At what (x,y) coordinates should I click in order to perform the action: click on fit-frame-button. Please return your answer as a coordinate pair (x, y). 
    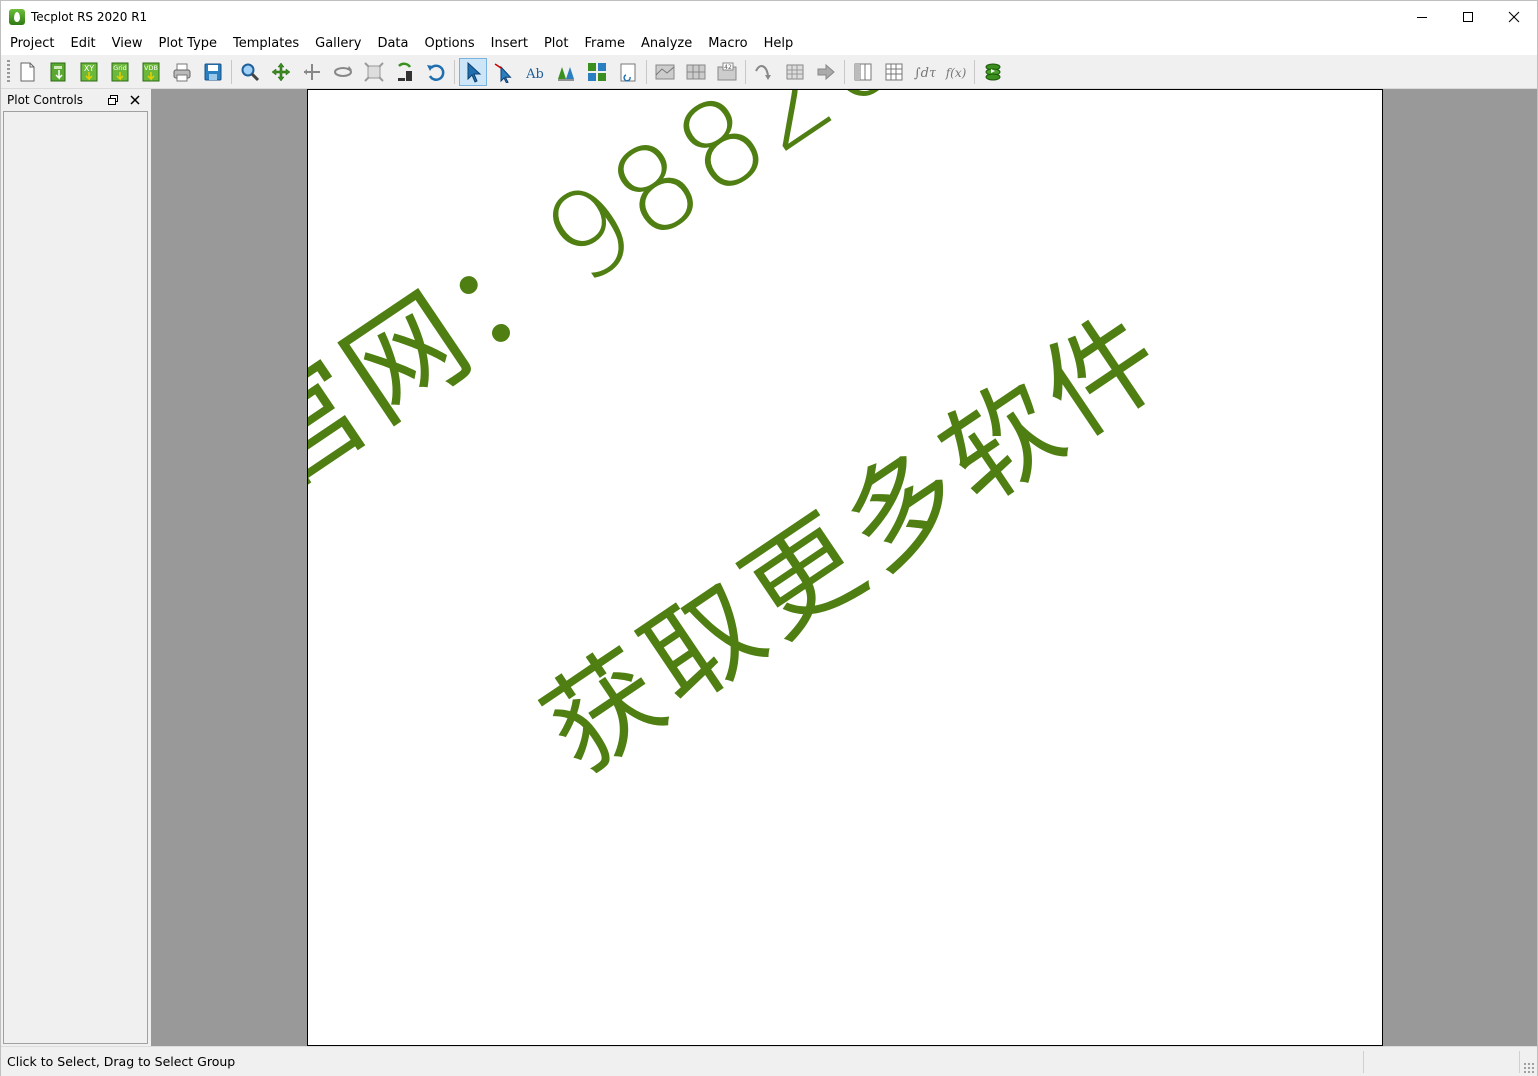
    Looking at the image, I should click on (374, 72).